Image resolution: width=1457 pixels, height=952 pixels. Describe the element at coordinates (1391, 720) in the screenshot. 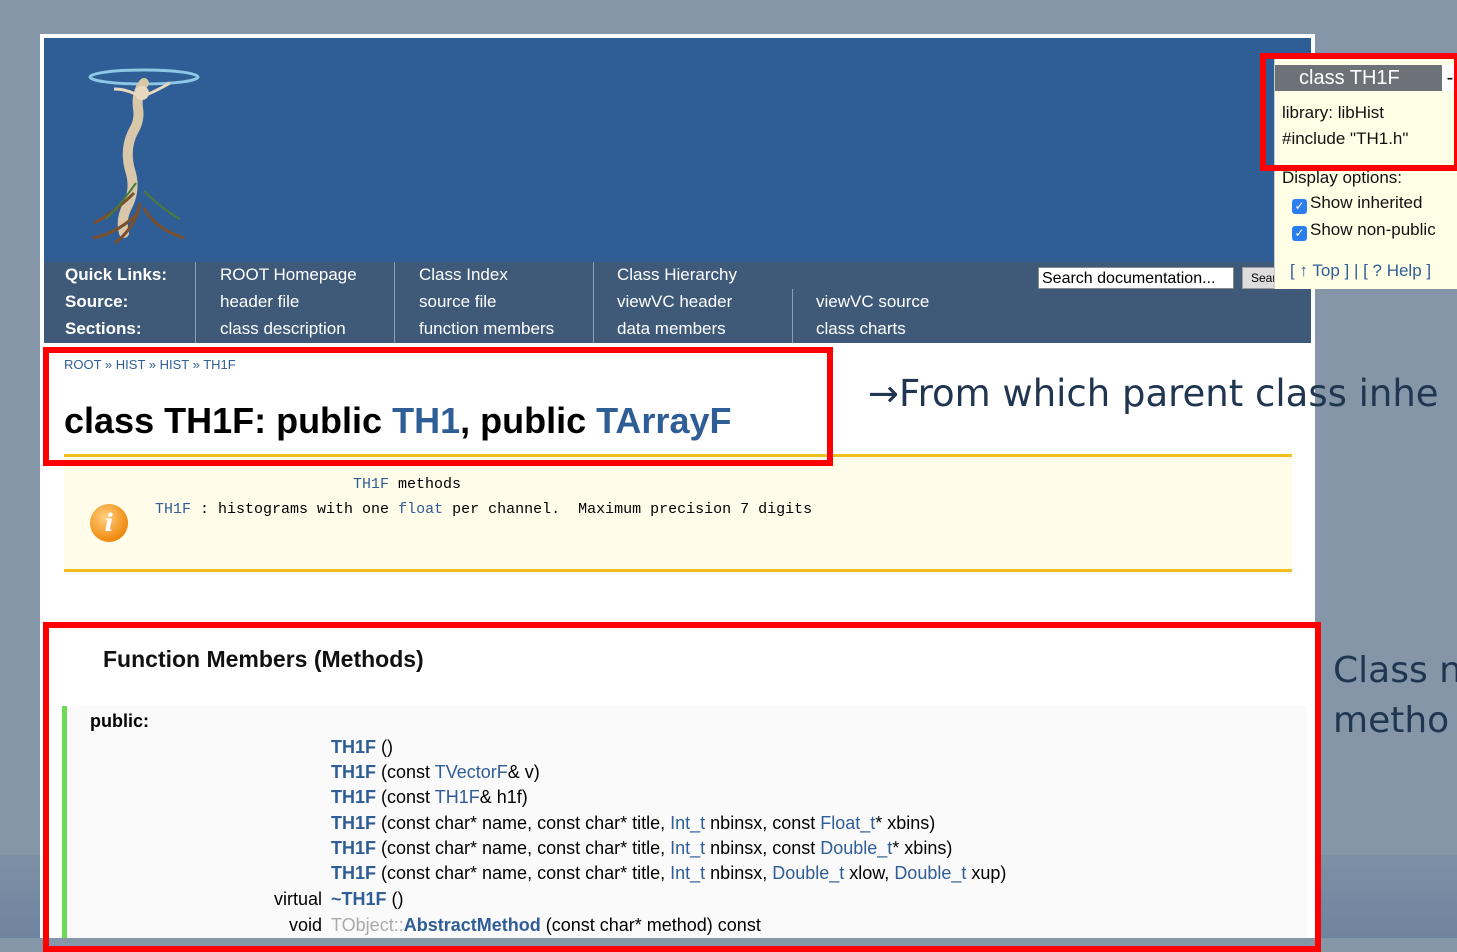

I see `annotation-class-methods-2: metho` at that location.